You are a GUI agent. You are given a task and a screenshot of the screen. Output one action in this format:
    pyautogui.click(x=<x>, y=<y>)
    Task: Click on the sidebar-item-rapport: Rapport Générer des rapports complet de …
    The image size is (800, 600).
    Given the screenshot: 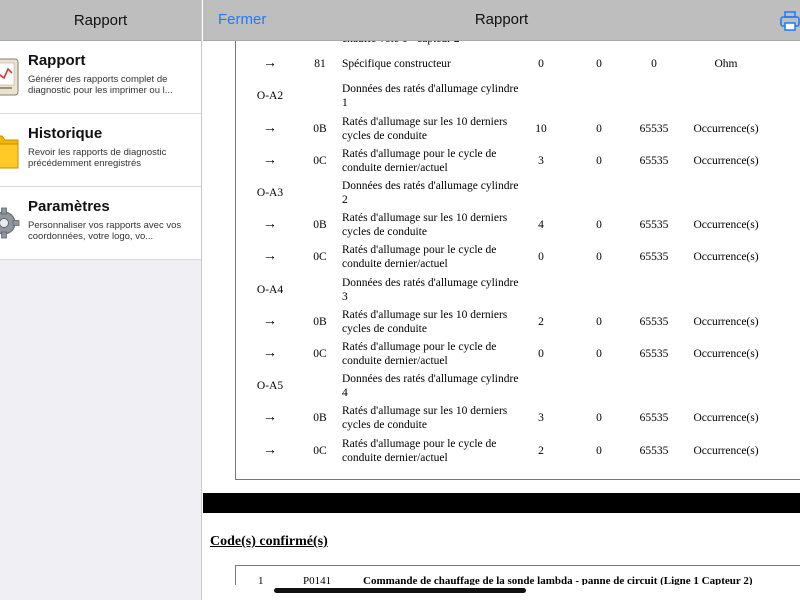 What is the action you would take?
    pyautogui.click(x=100, y=77)
    